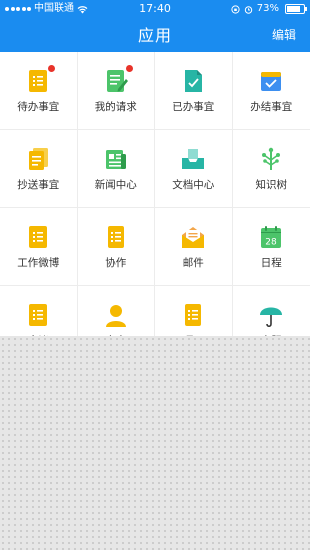 The image size is (320, 550). I want to click on collab-doc-icon, so click(115, 237).